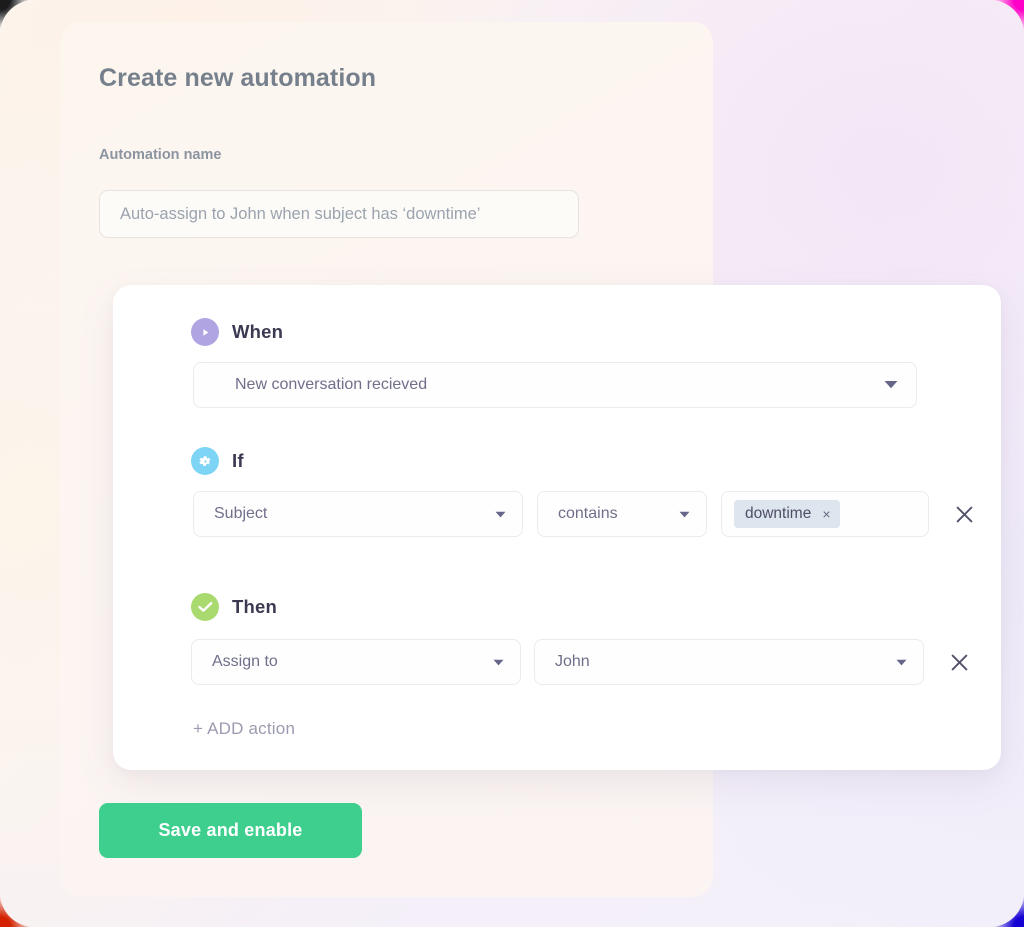 Image resolution: width=1024 pixels, height=927 pixels. What do you see at coordinates (230, 830) in the screenshot?
I see `save-and-enable-button: Save and enable` at bounding box center [230, 830].